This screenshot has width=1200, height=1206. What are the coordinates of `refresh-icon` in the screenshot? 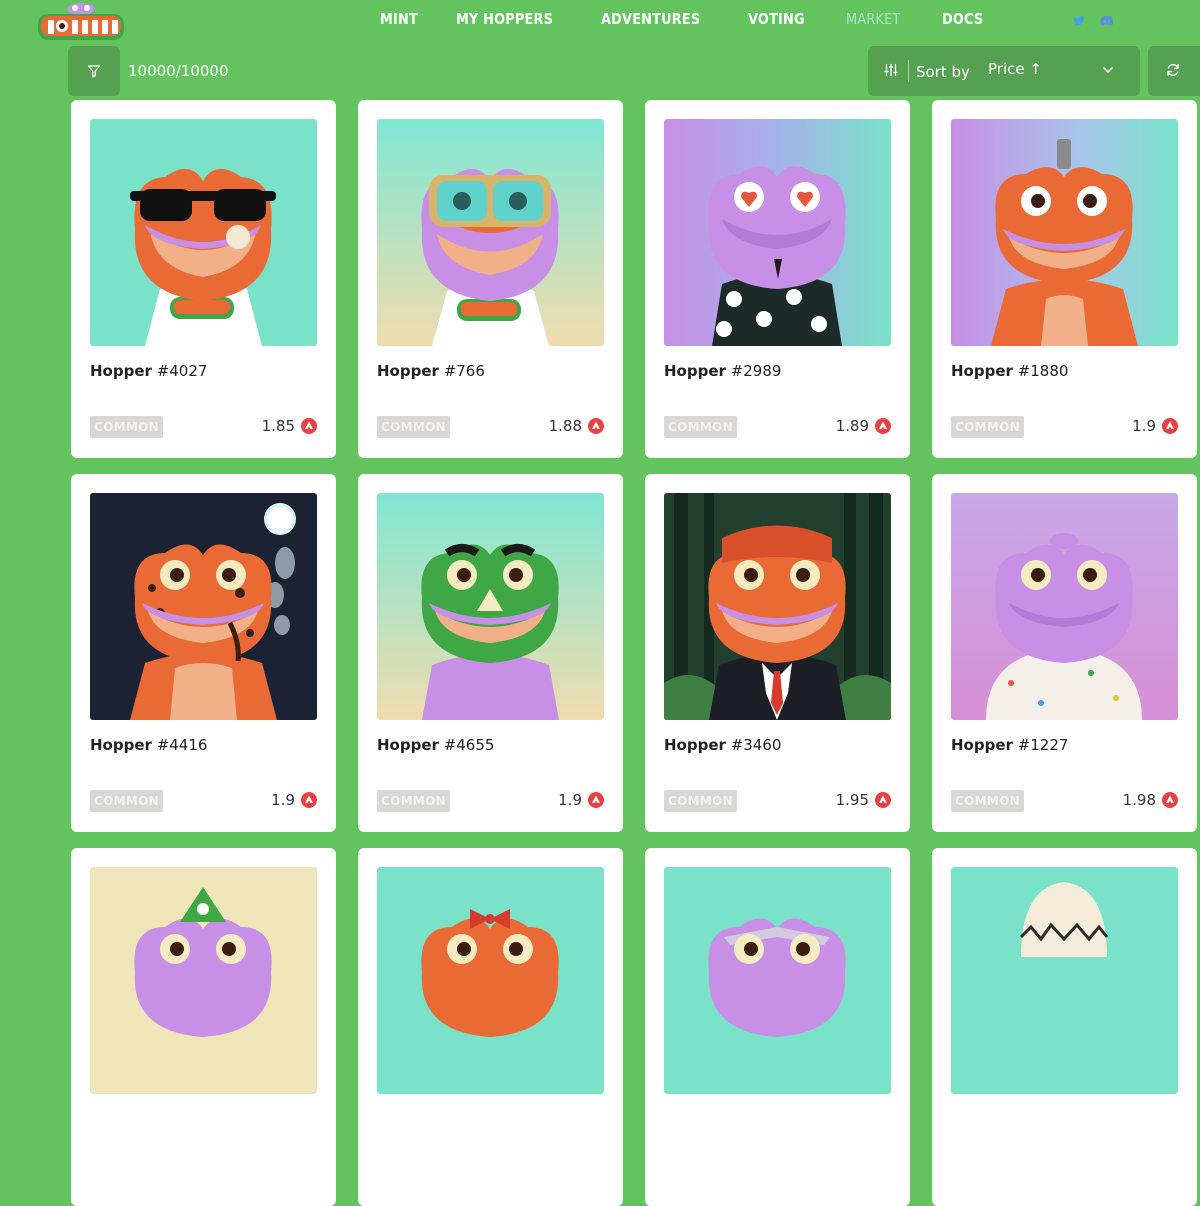 It's located at (1173, 70).